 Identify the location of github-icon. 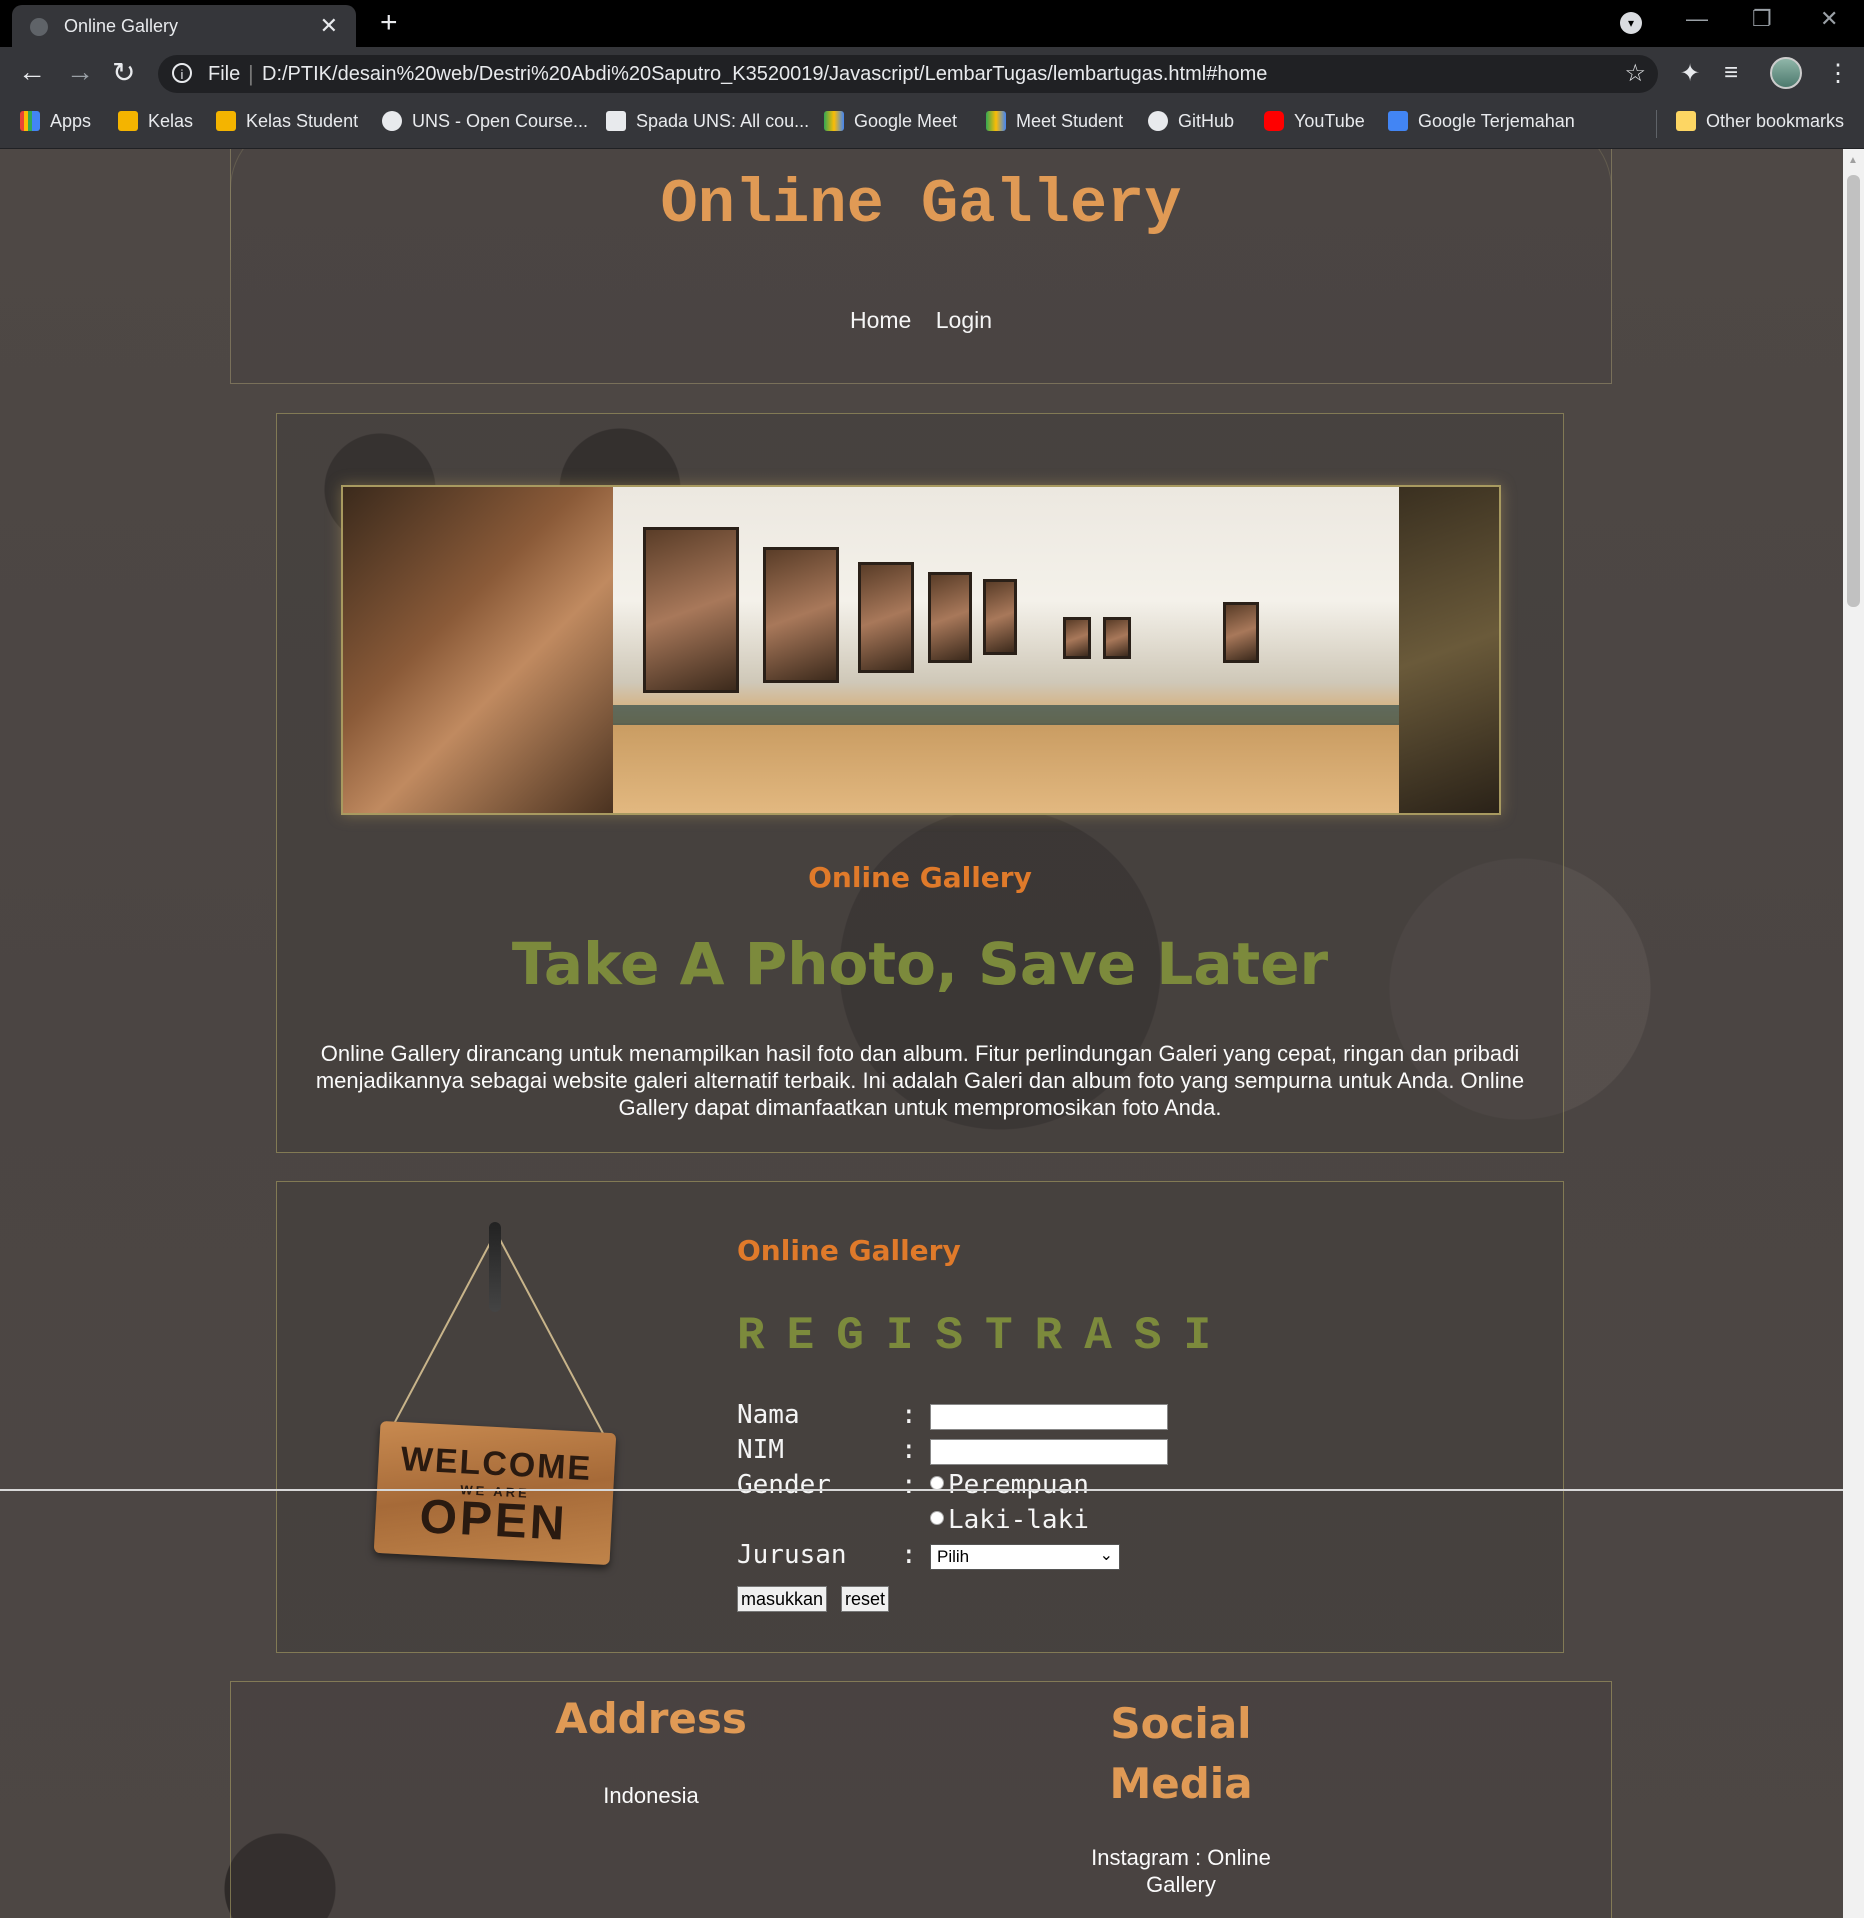
(1158, 121).